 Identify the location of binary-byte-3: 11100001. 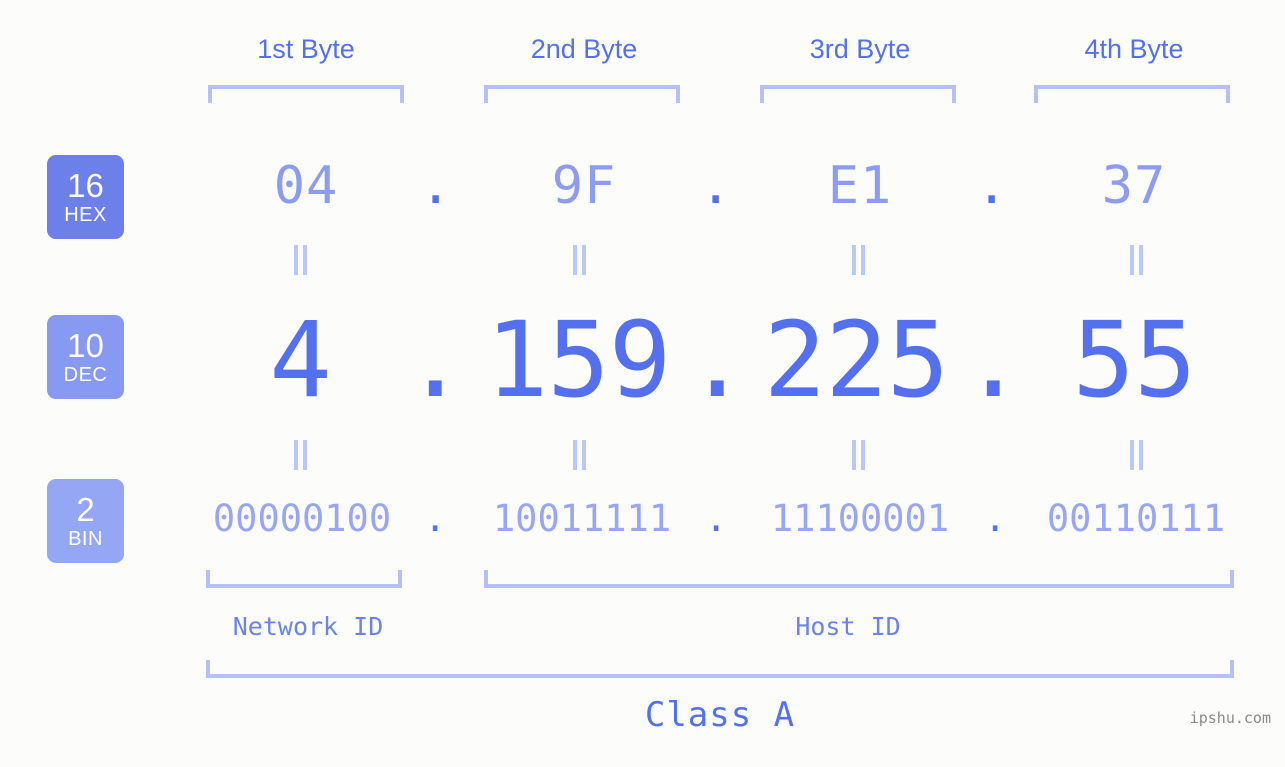
(860, 518).